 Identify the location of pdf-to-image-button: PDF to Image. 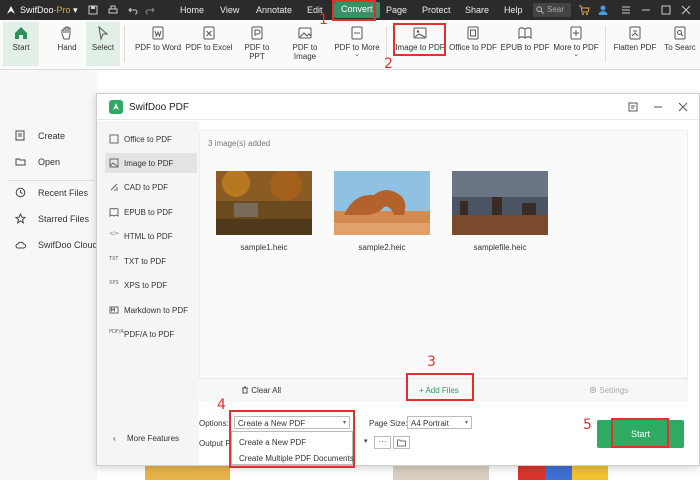
(305, 44).